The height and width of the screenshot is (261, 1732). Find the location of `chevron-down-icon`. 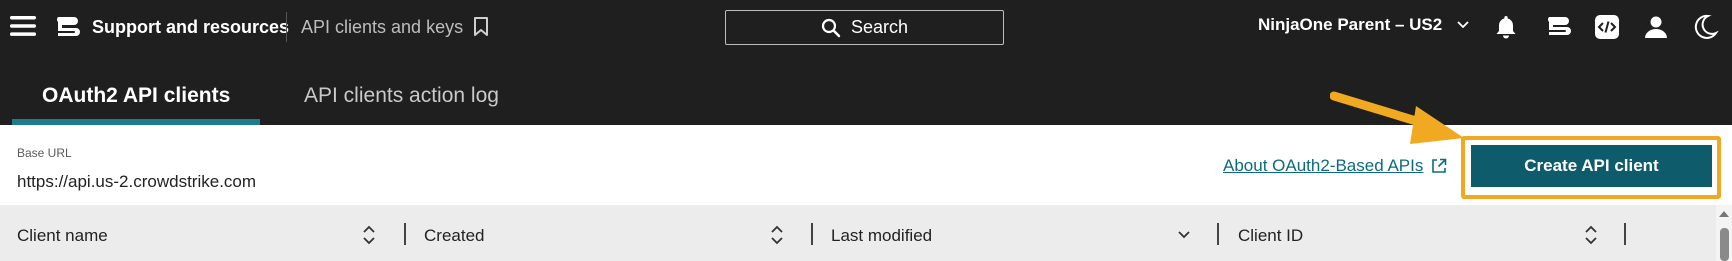

chevron-down-icon is located at coordinates (1463, 25).